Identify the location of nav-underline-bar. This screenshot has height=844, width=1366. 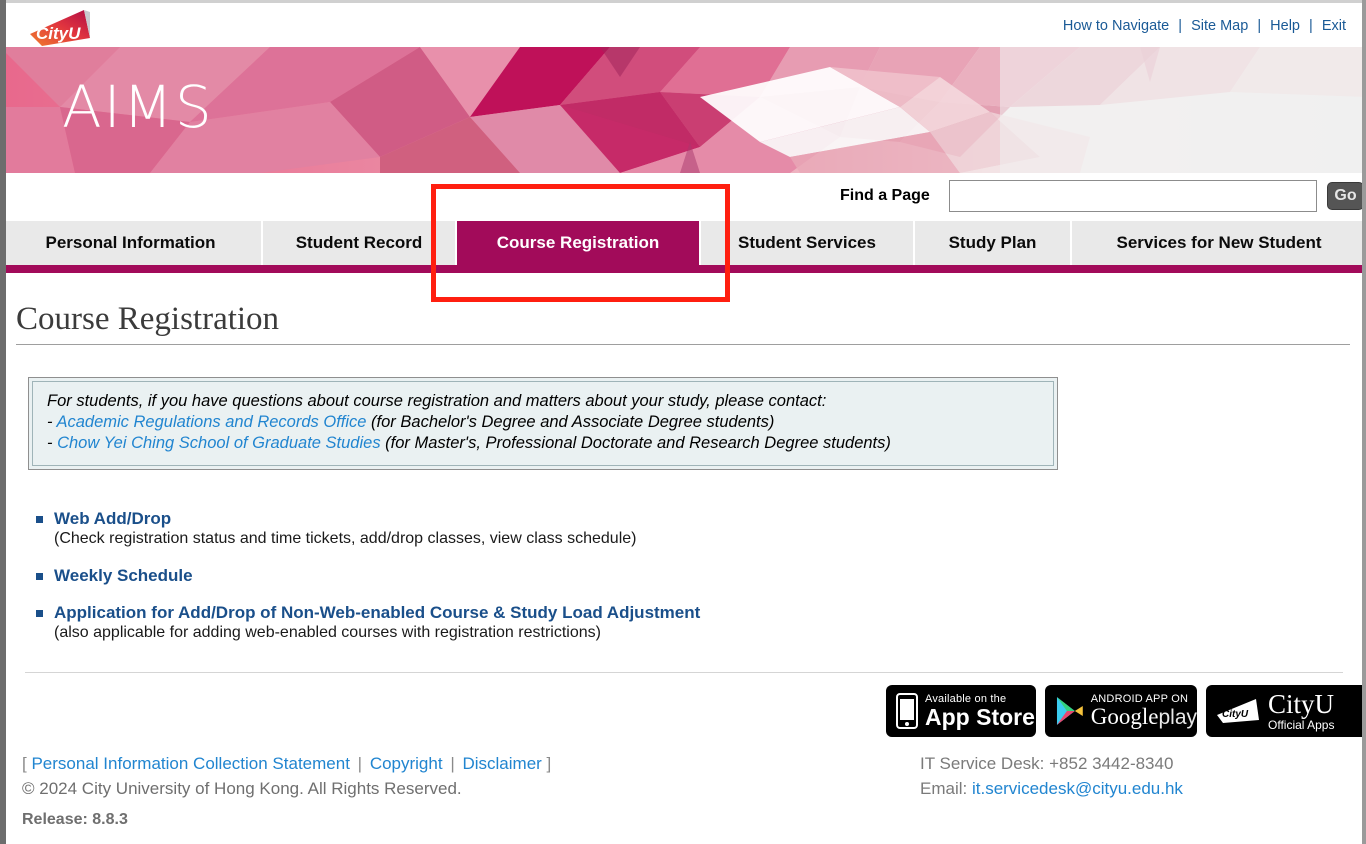
(683, 269).